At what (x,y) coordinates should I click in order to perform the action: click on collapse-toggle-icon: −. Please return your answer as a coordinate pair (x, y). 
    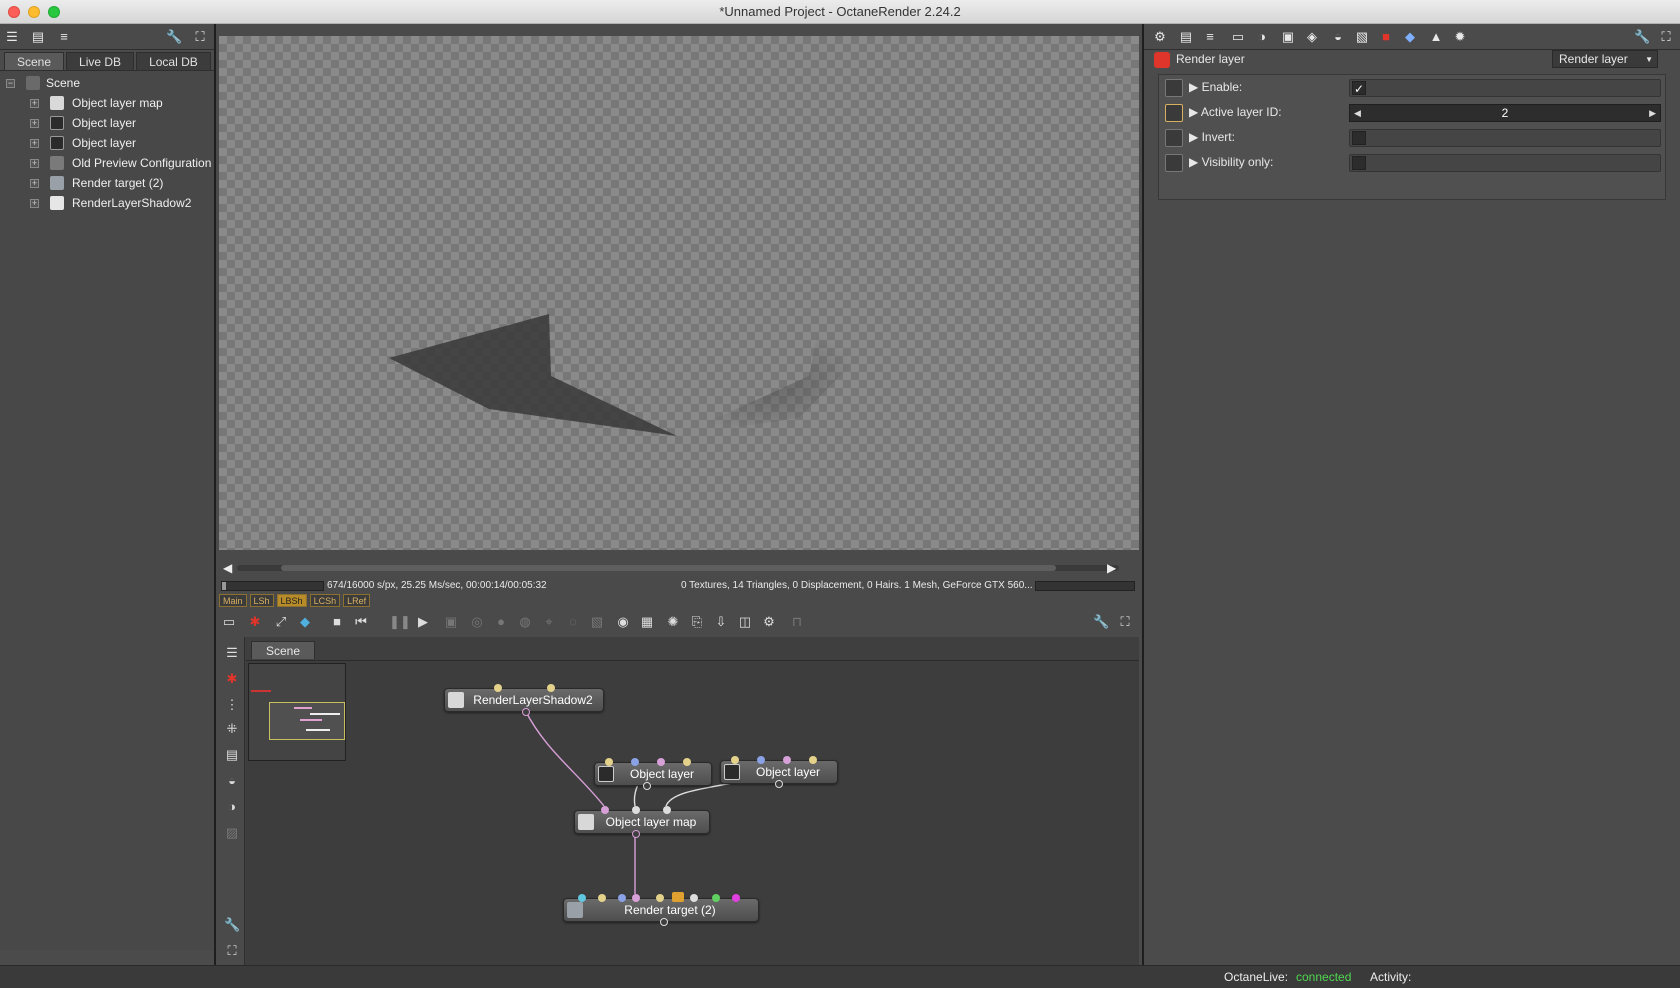
    Looking at the image, I should click on (10, 83).